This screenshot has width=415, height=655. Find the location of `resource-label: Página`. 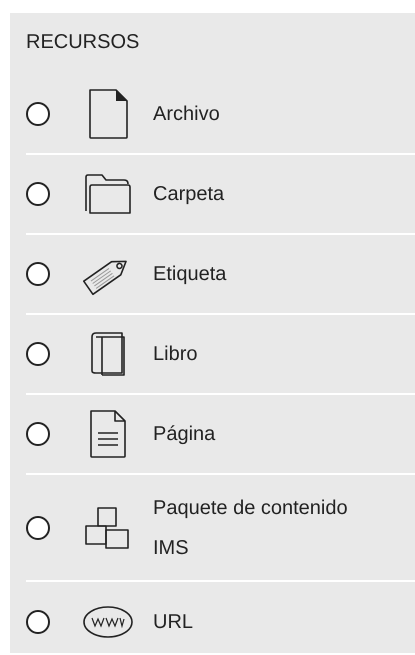

resource-label: Página is located at coordinates (263, 434).